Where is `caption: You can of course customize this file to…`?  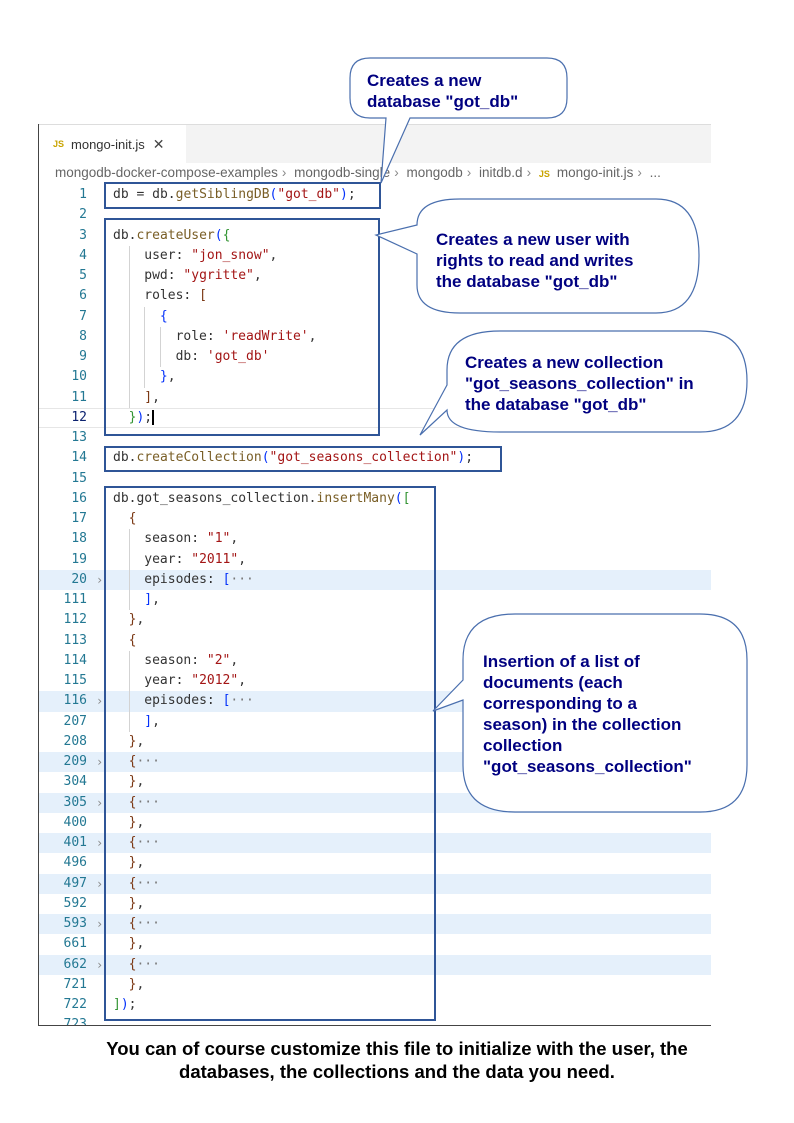
caption: You can of course customize this file to… is located at coordinates (397, 1060).